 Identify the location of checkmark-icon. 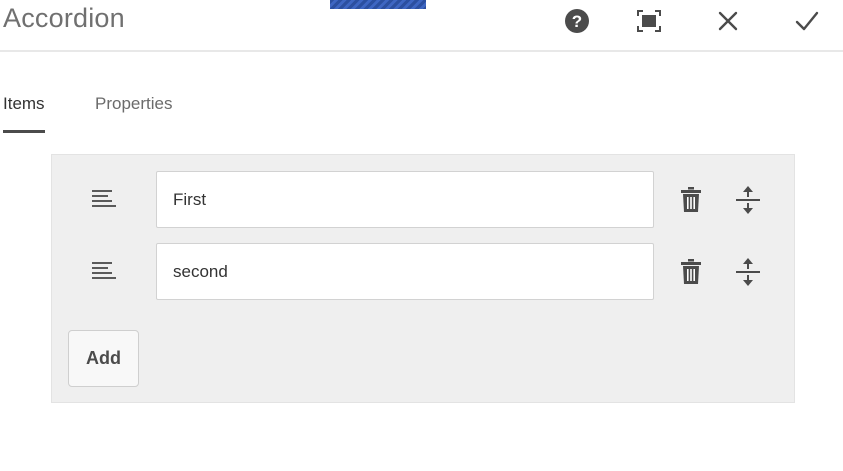
(807, 21).